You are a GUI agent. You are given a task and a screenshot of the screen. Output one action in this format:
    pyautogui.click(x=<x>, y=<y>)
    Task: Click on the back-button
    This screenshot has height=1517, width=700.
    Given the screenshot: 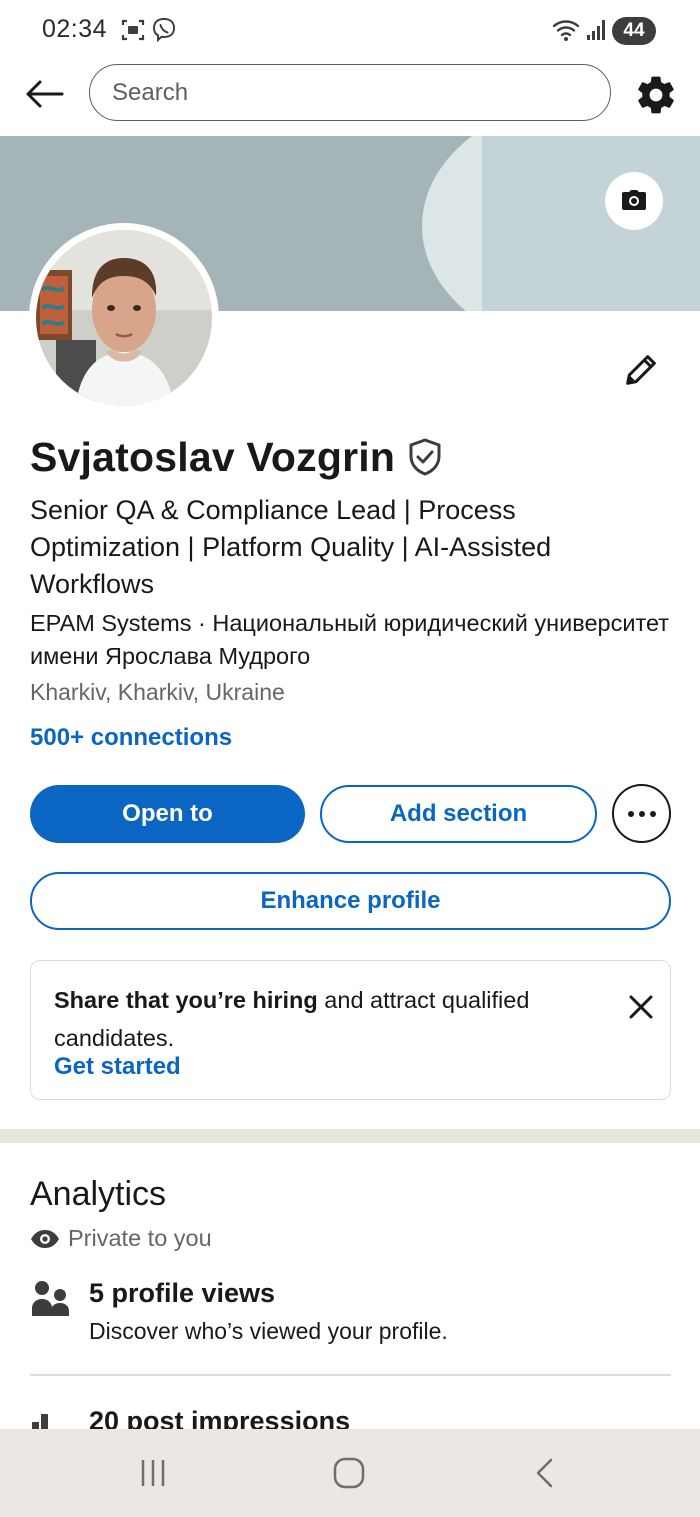 What is the action you would take?
    pyautogui.click(x=44, y=94)
    